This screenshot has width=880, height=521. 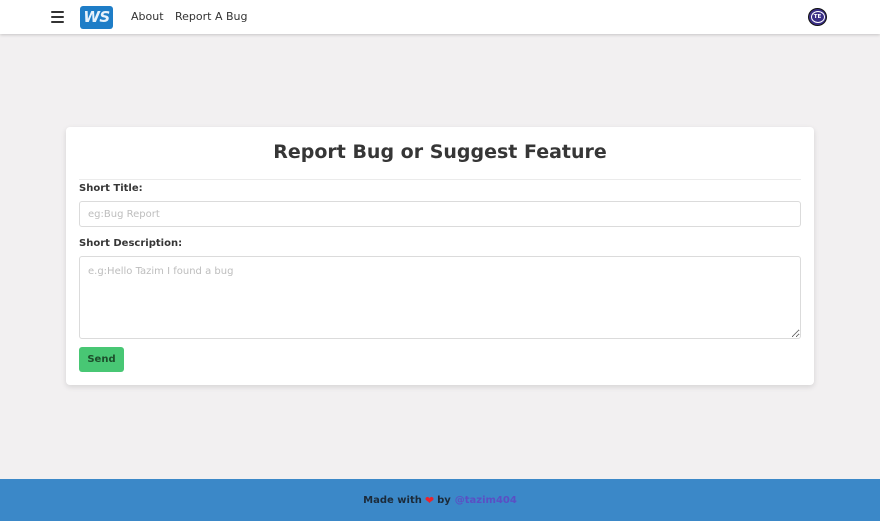 I want to click on nav-link-report-bug: Report A Bug, so click(x=211, y=16).